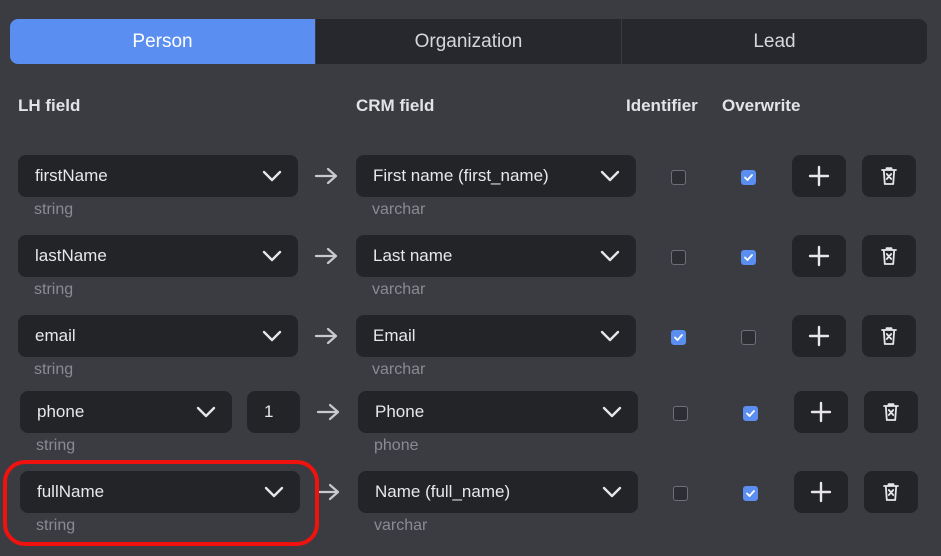 The height and width of the screenshot is (556, 941). I want to click on crm-field-select: Last name, so click(496, 256).